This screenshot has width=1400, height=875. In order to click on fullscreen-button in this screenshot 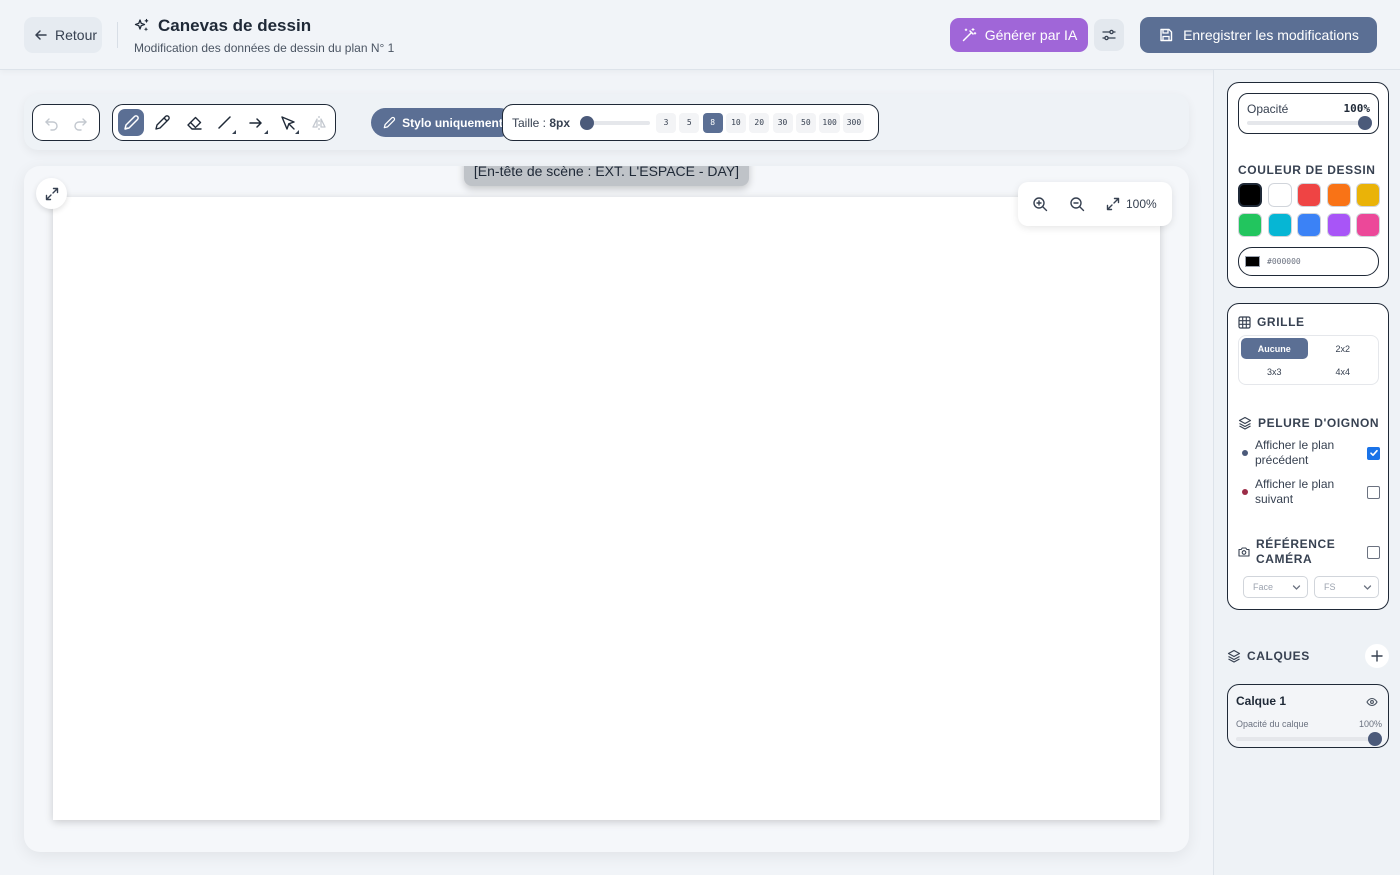, I will do `click(51, 193)`.